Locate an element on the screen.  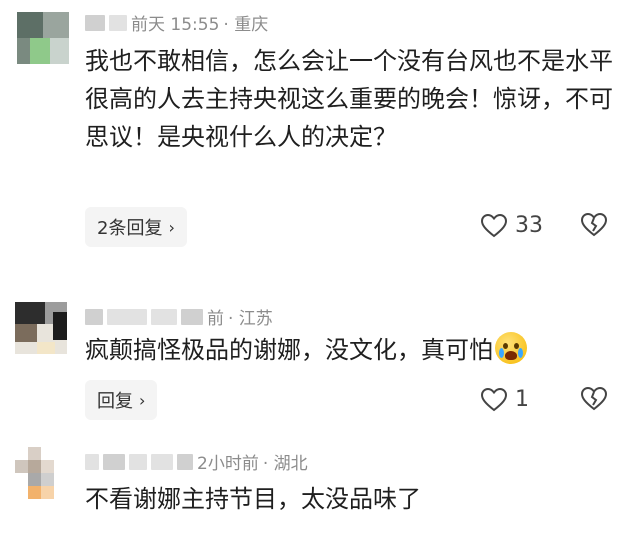
comment-meta: 前天 15:55 · 重庆 is located at coordinates (176, 22).